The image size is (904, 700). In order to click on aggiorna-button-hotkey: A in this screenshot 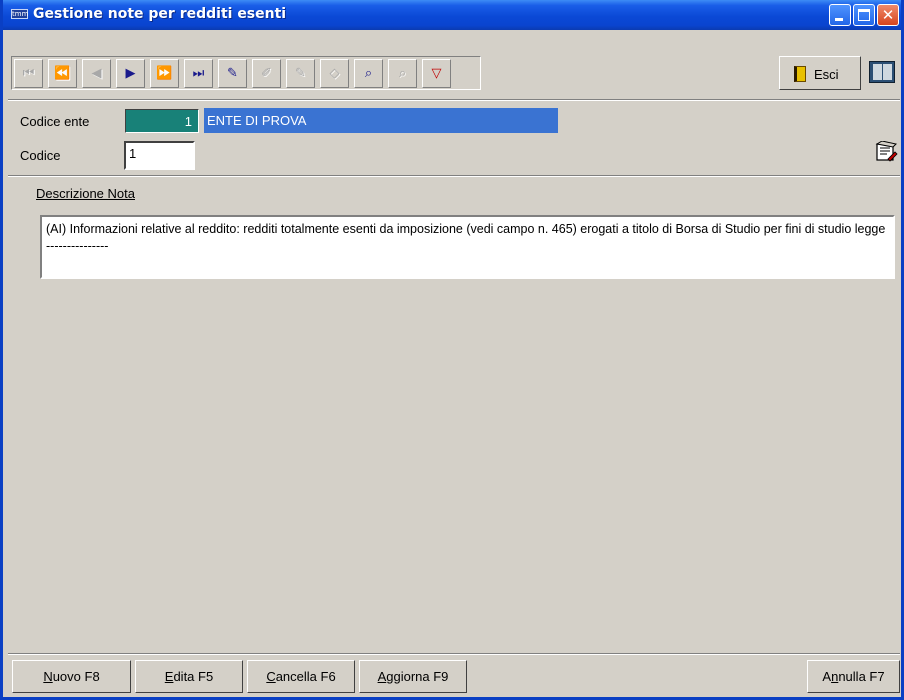, I will do `click(382, 676)`.